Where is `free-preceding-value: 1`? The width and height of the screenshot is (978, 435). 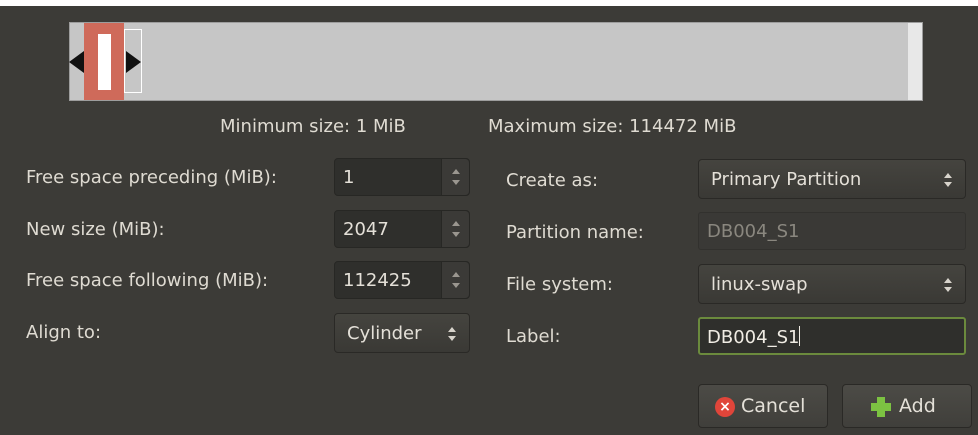
free-preceding-value: 1 is located at coordinates (348, 177).